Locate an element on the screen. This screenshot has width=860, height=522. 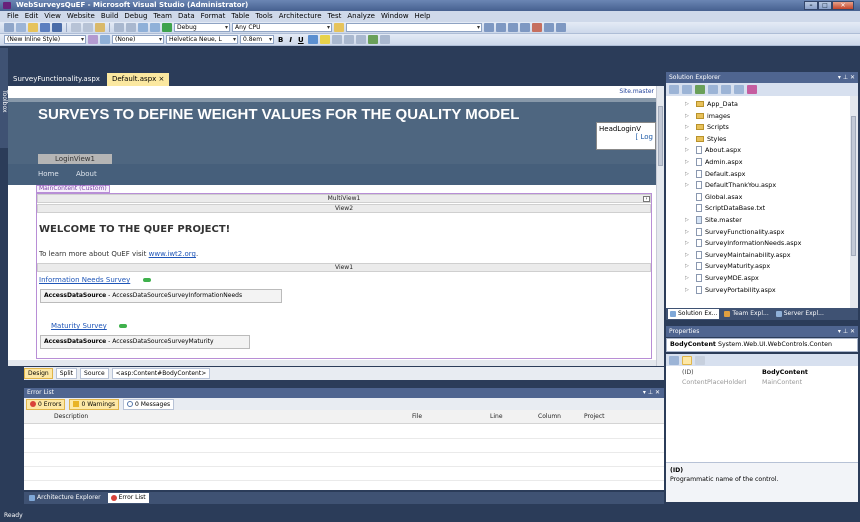
font-select: Helvetica Neue, L is located at coordinates (202, 39).